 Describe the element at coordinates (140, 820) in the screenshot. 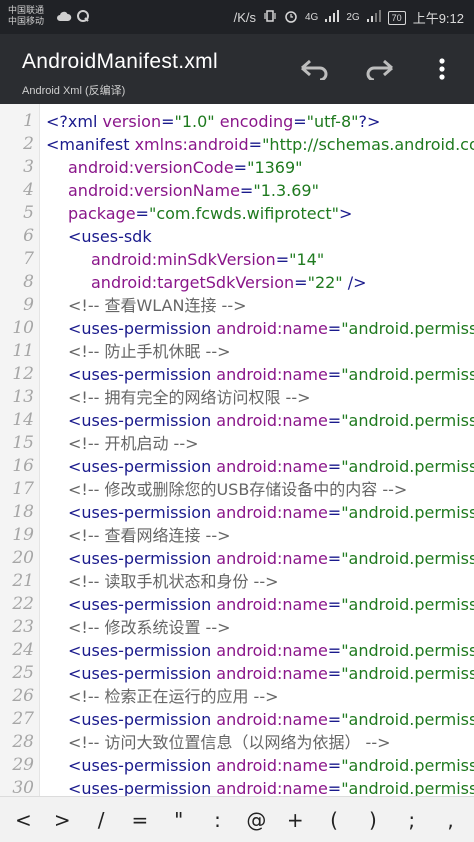

I see `symbol-key: =` at that location.